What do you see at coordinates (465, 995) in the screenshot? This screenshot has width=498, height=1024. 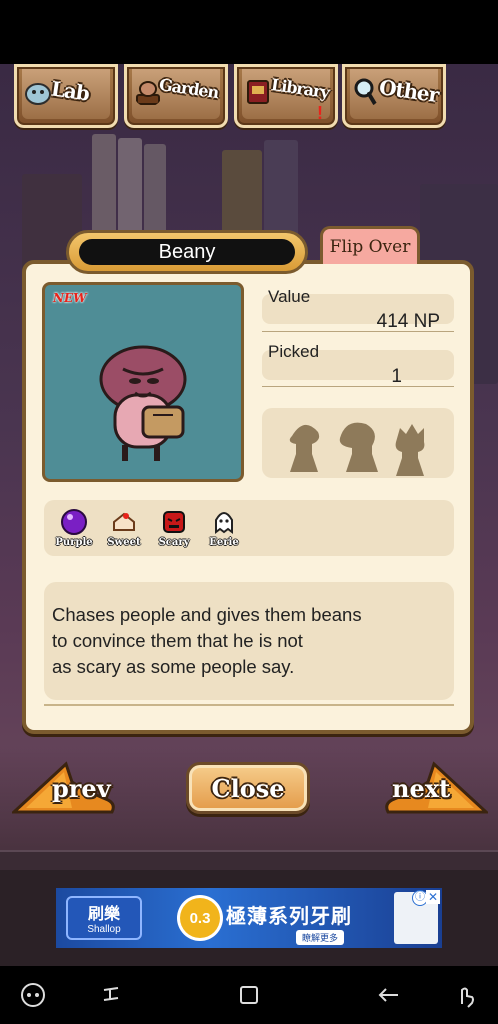 I see `touch-gesture-icon` at bounding box center [465, 995].